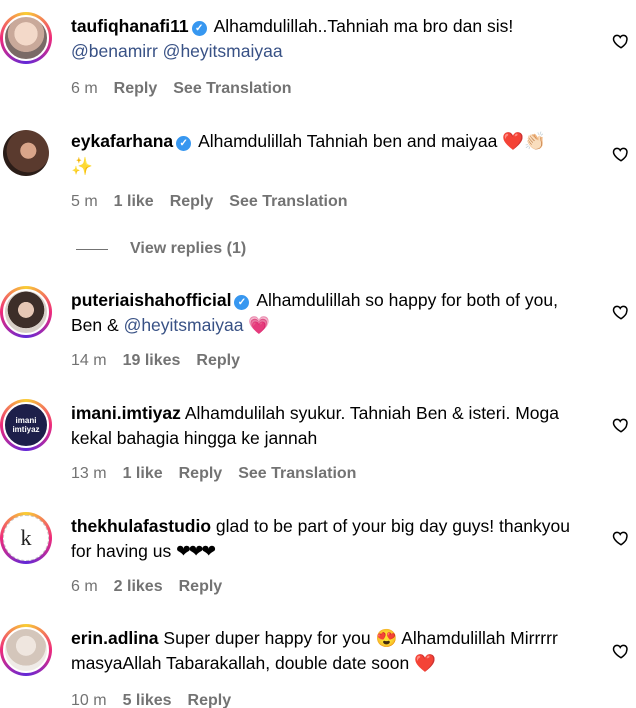 This screenshot has width=636, height=708. What do you see at coordinates (122, 141) in the screenshot?
I see `comment-username: eykafarhana` at bounding box center [122, 141].